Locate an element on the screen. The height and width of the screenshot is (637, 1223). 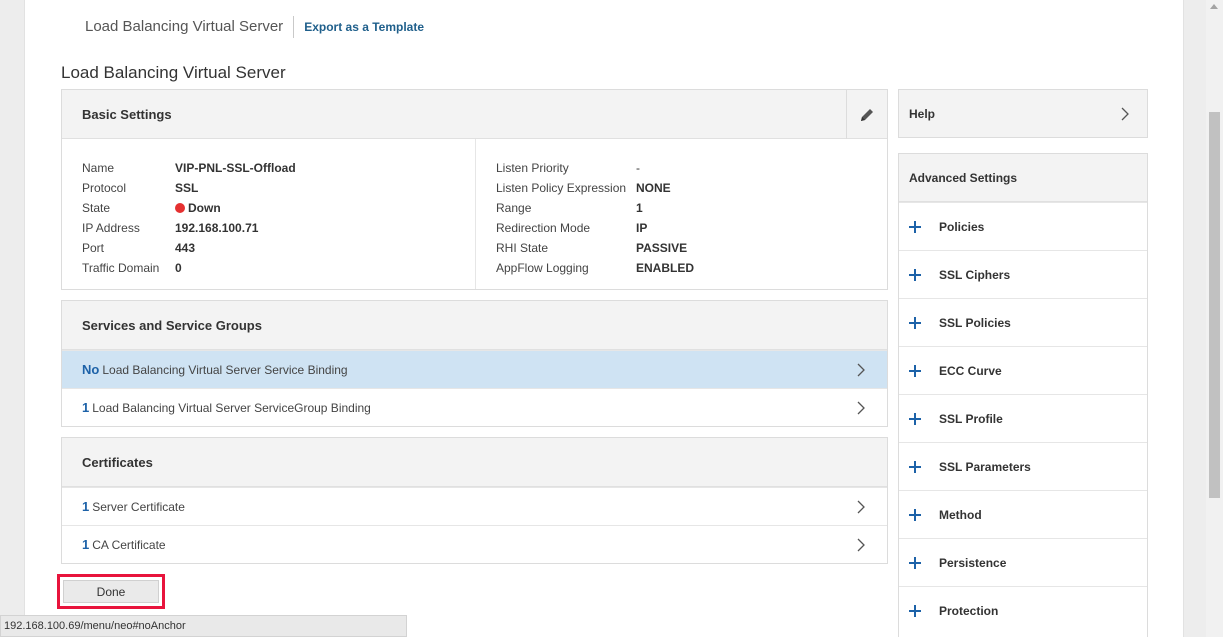
advanced-item-ssl-parameters: SSL Parameters is located at coordinates (1023, 466).